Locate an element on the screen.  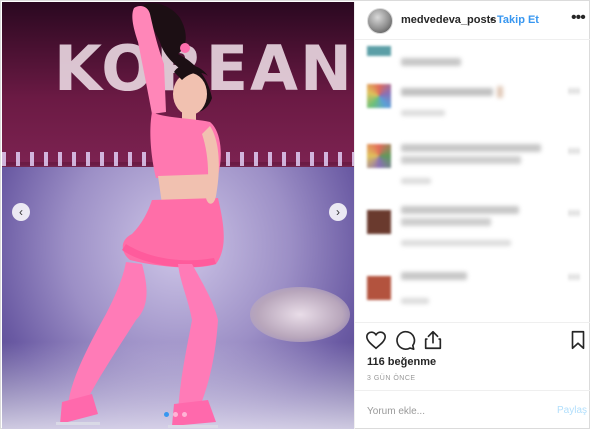
carousel-indicator is located at coordinates (175, 414).